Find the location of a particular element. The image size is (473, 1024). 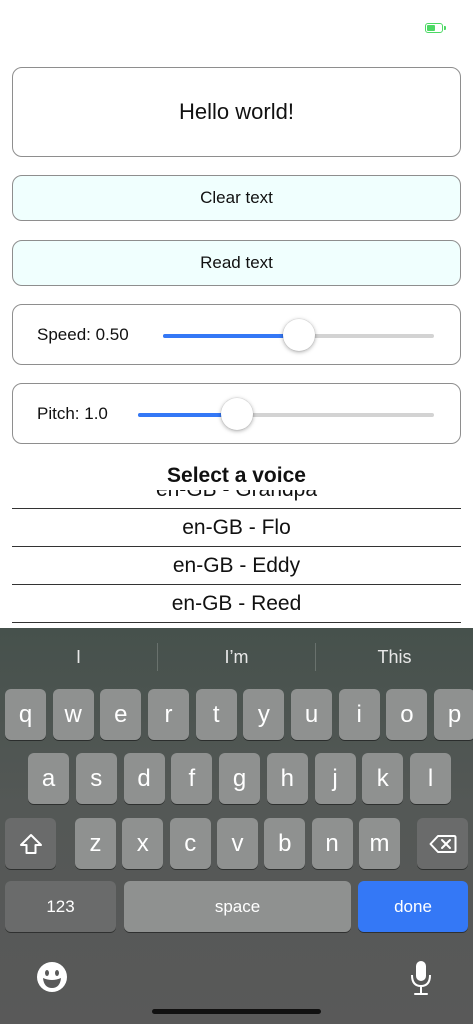

speed-slider is located at coordinates (298, 335).